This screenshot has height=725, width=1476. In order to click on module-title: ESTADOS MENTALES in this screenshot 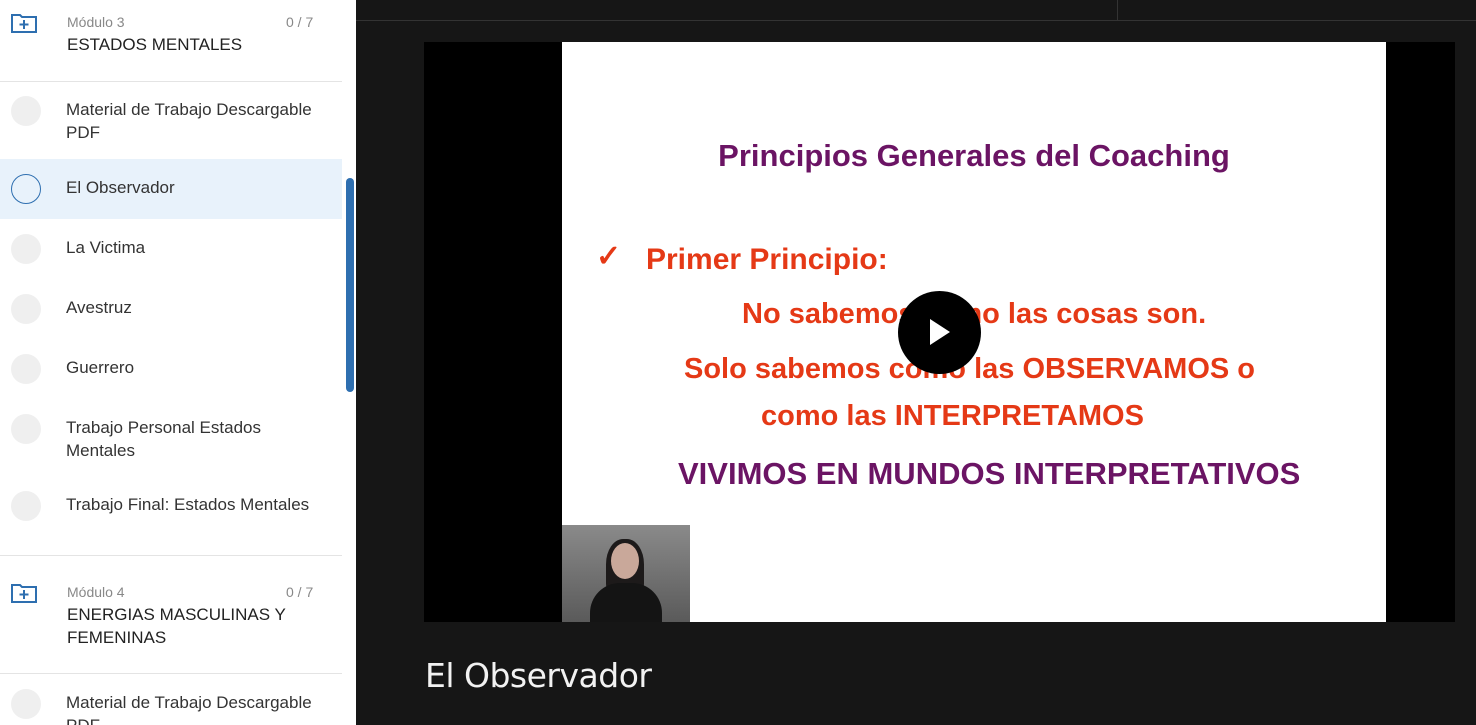, I will do `click(155, 44)`.